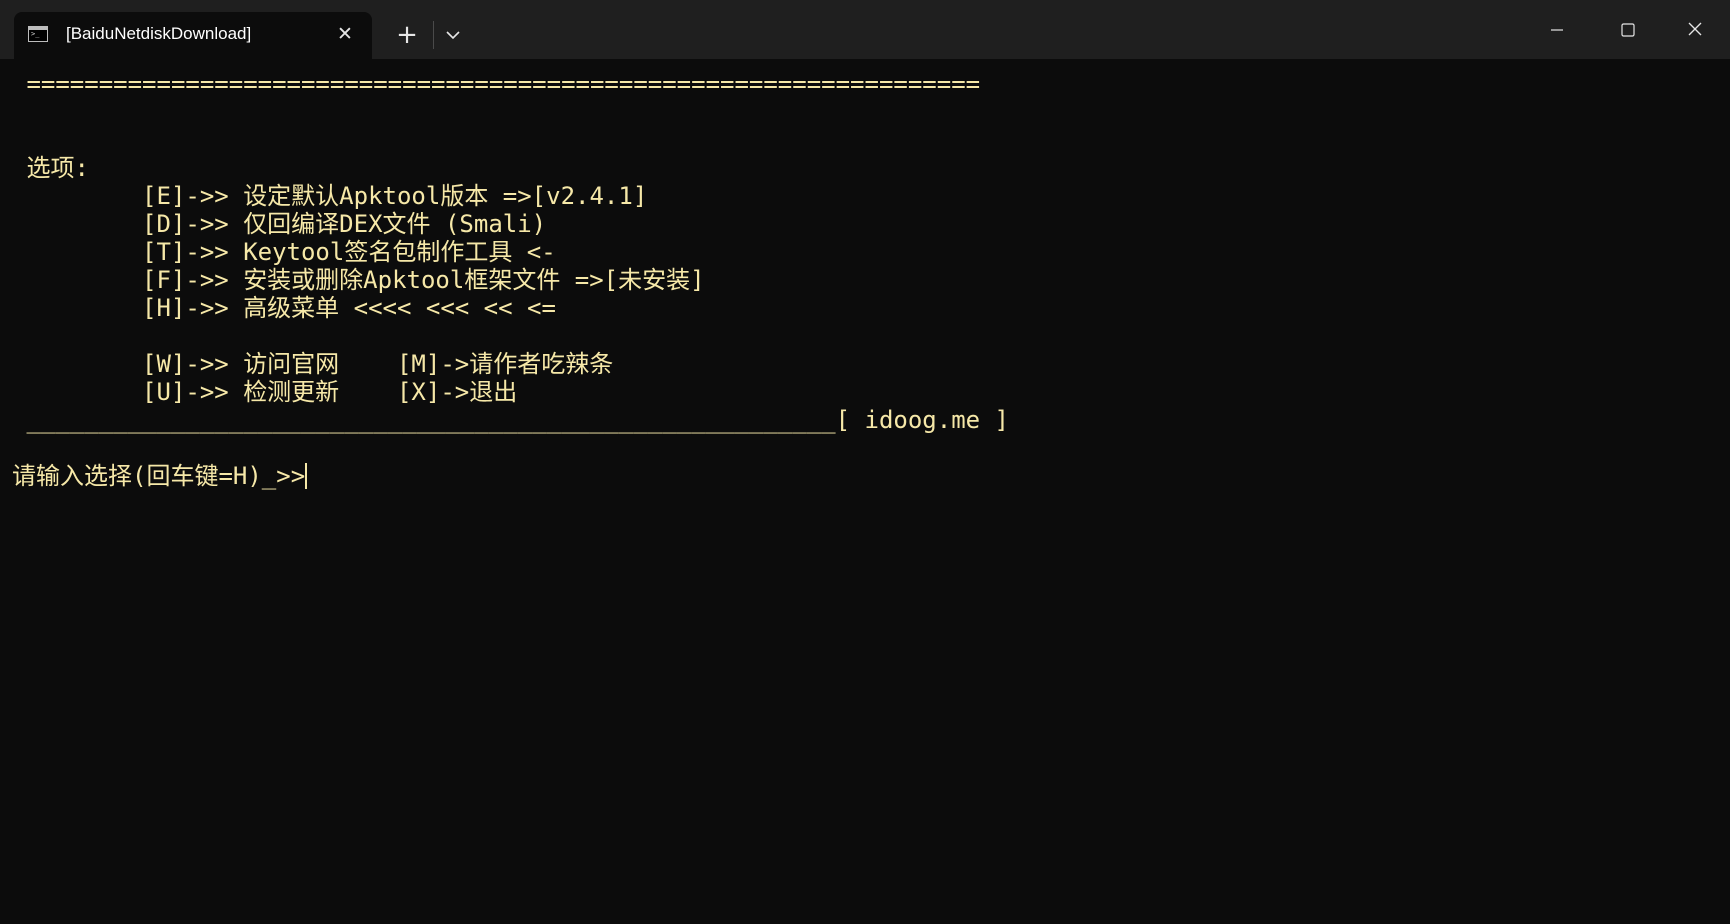 This screenshot has width=1730, height=924. What do you see at coordinates (159, 33) in the screenshot?
I see `tab-title: [BaiduNetdiskDownload]` at bounding box center [159, 33].